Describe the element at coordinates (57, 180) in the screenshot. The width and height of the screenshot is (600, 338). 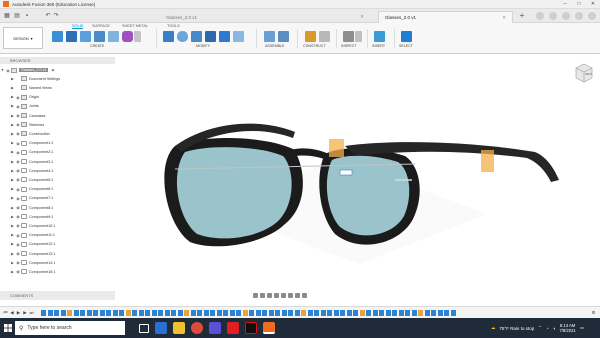
I see `browser-component-item: ▶ ◉ Component5:1` at that location.